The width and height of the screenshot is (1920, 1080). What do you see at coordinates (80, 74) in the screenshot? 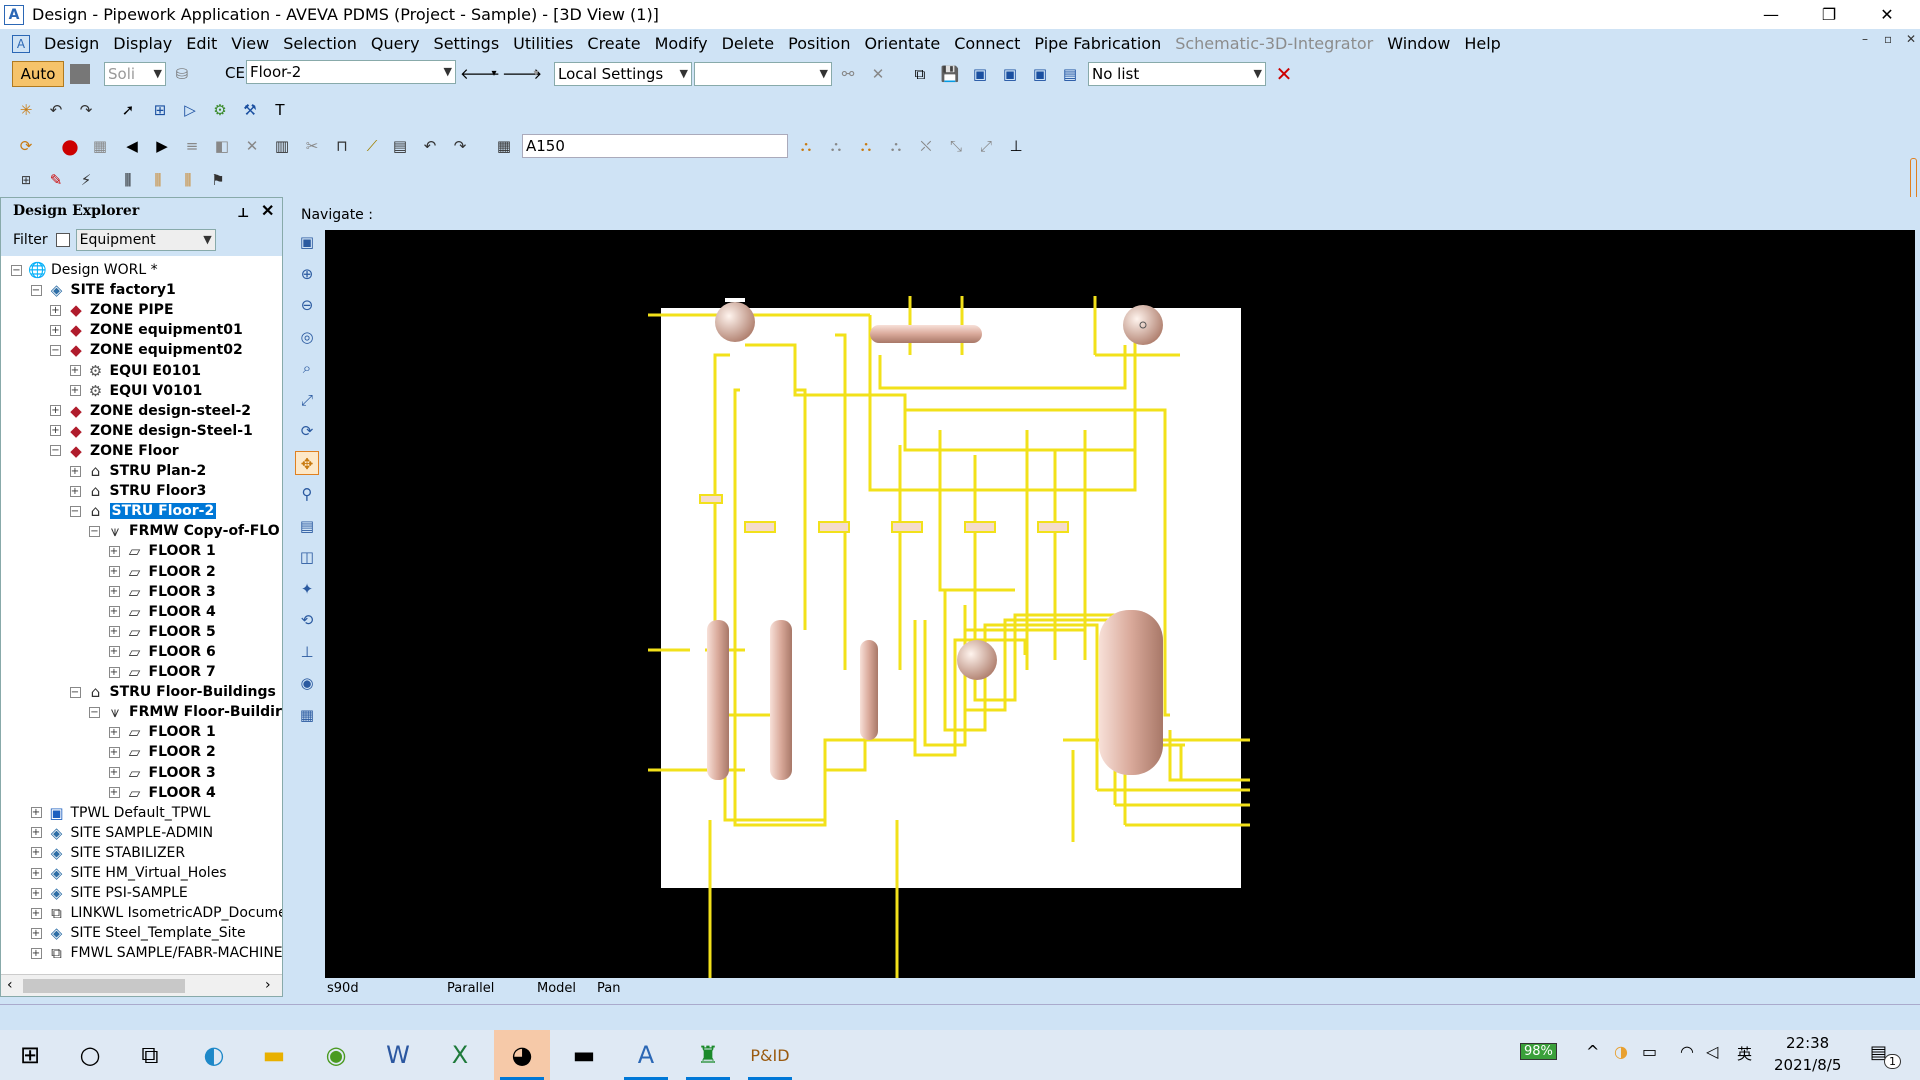
I see `color-swatch-icon` at bounding box center [80, 74].